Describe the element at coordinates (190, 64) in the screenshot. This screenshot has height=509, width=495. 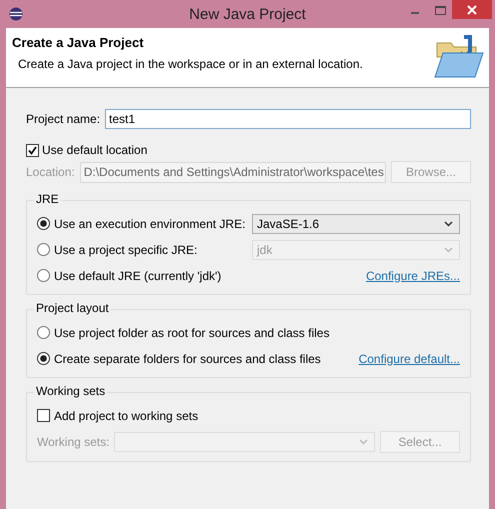
I see `page-description: Create a Java project in the workspace or in an external location.` at that location.